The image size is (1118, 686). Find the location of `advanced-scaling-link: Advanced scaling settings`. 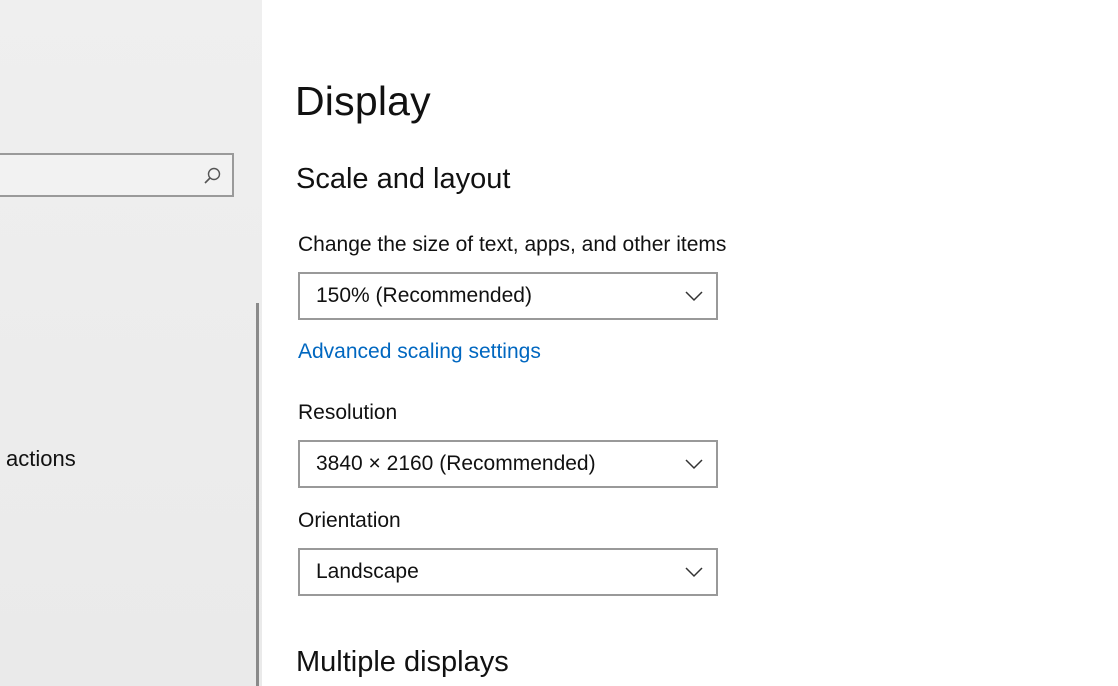

advanced-scaling-link: Advanced scaling settings is located at coordinates (419, 352).